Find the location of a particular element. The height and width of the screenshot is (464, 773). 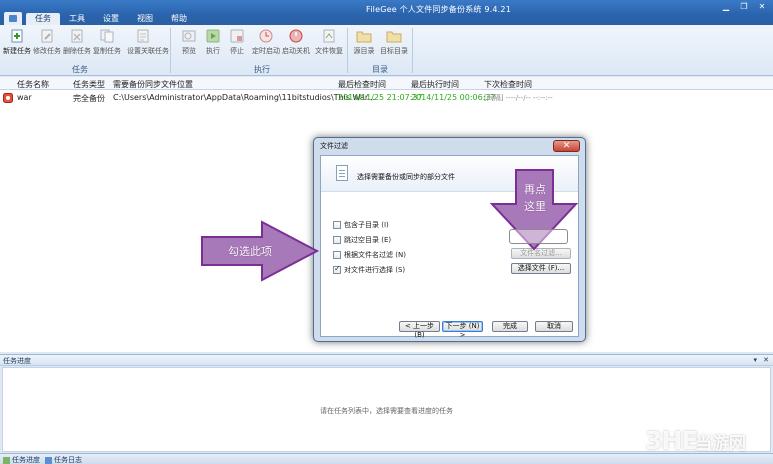

annotation-highlight is located at coordinates (538, 236).